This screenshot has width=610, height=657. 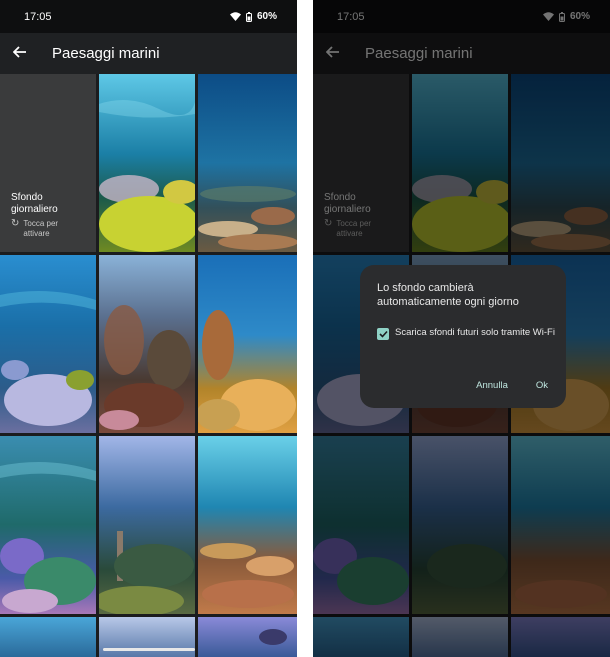 What do you see at coordinates (248, 16) in the screenshot?
I see `battery-icon` at bounding box center [248, 16].